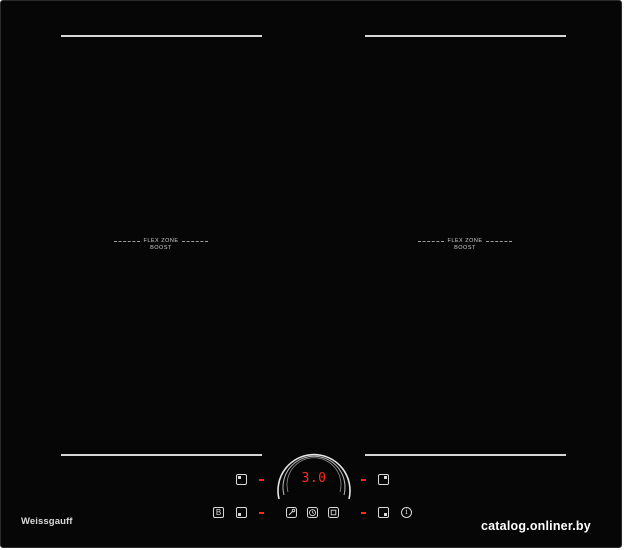 The width and height of the screenshot is (624, 550). I want to click on zone-bottom-left-icon, so click(241, 512).